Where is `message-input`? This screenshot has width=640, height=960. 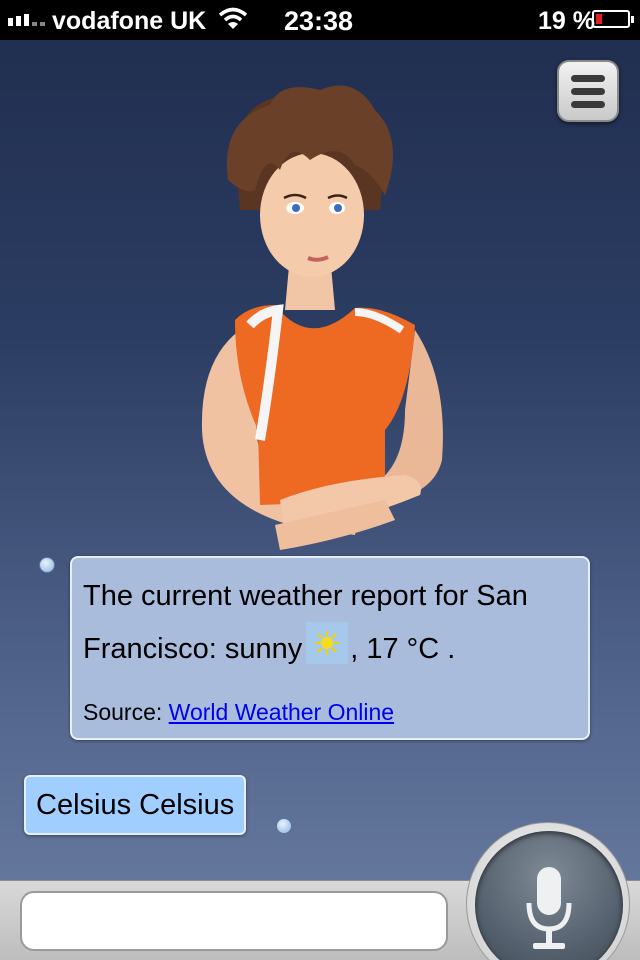 message-input is located at coordinates (234, 921).